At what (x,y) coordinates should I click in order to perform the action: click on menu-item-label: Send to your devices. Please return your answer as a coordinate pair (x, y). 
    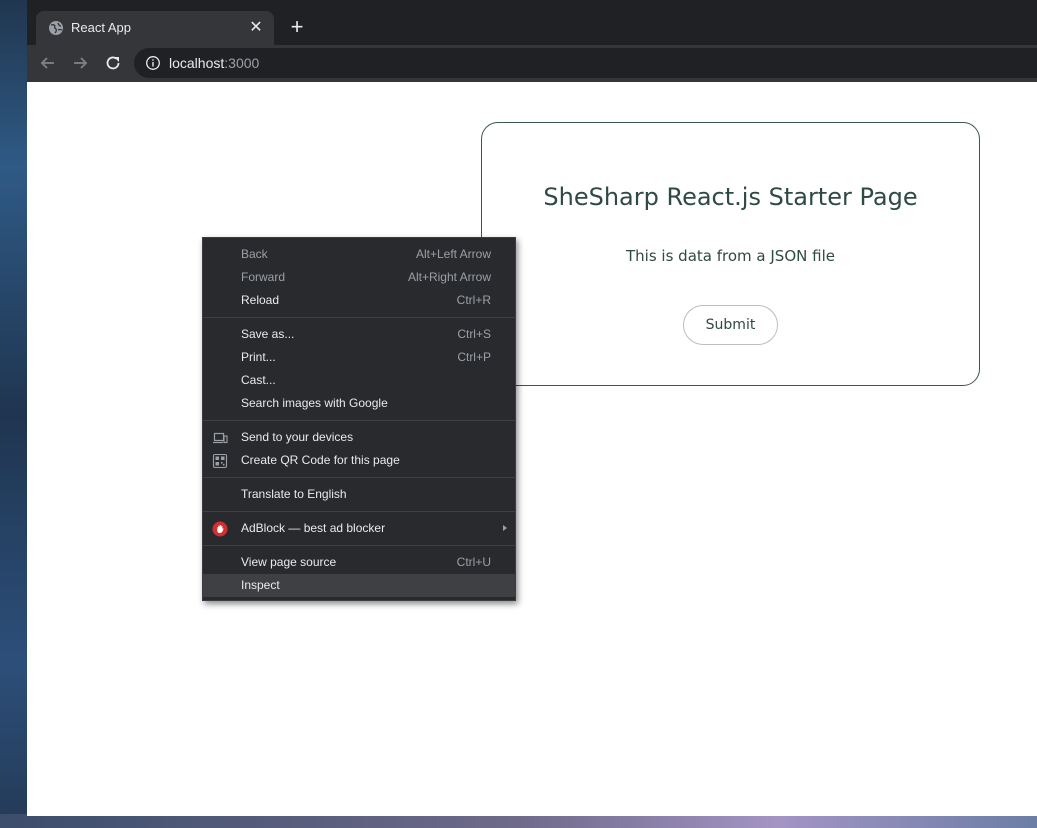
    Looking at the image, I should click on (297, 437).